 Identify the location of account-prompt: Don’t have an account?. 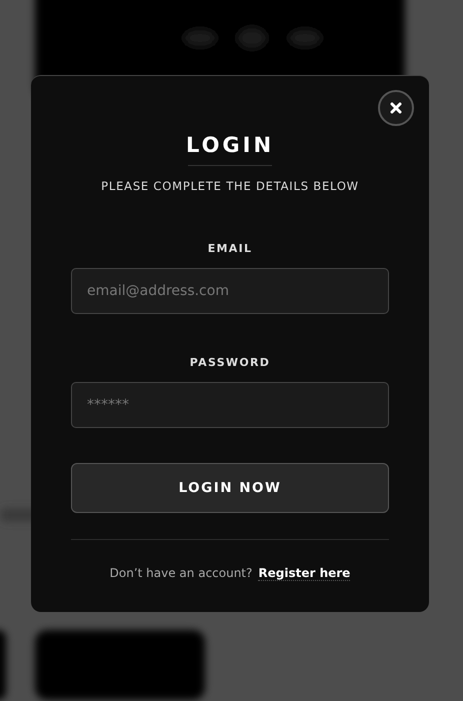
(181, 573).